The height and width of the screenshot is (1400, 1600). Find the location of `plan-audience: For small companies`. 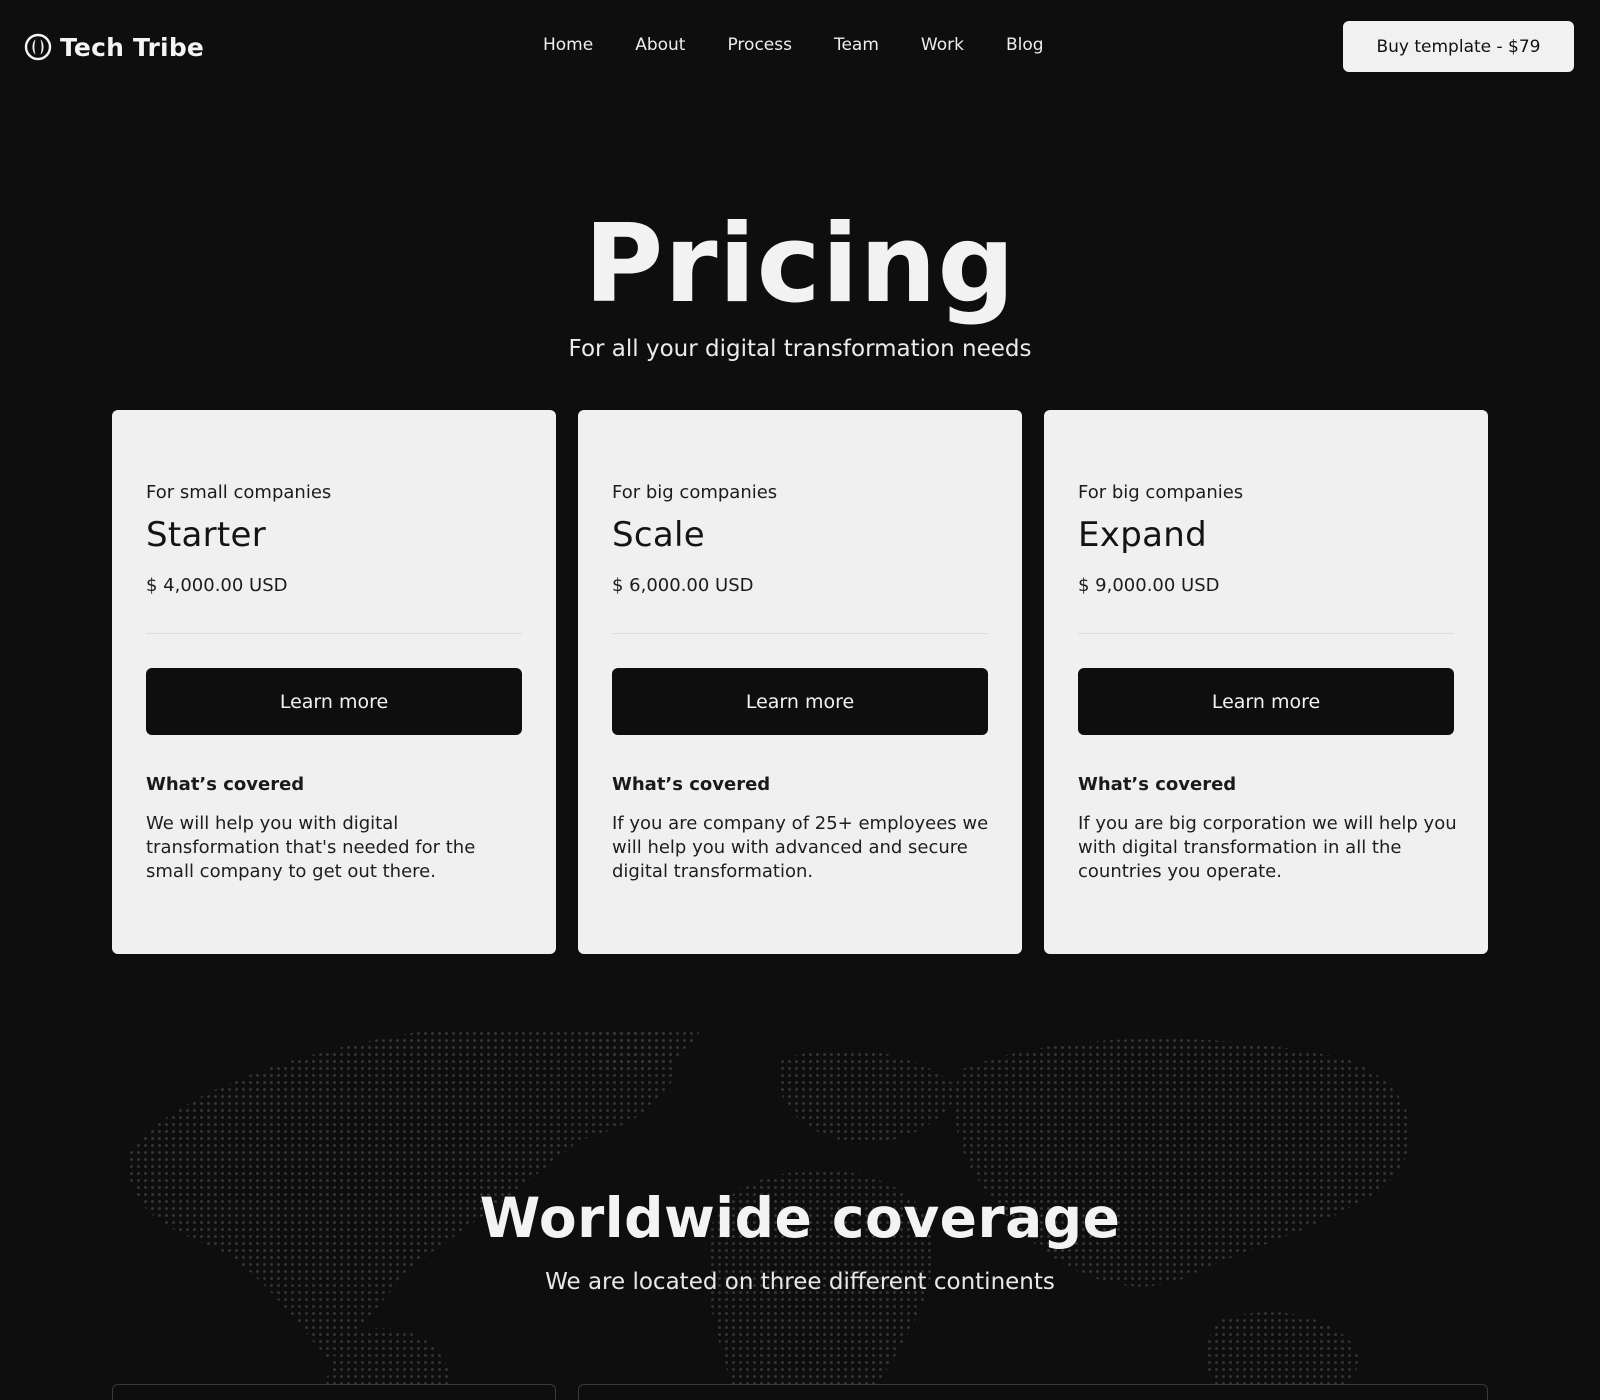

plan-audience: For small companies is located at coordinates (239, 492).